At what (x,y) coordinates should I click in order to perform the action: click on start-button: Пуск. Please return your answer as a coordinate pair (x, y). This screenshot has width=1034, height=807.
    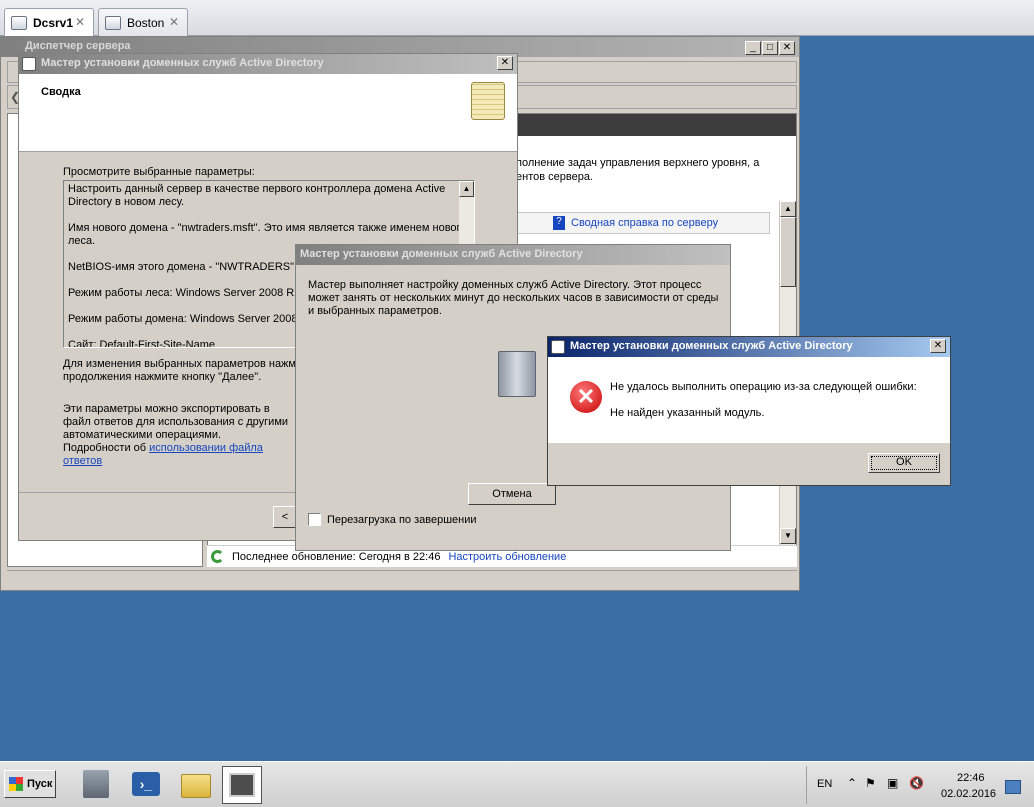
    Looking at the image, I should click on (30, 784).